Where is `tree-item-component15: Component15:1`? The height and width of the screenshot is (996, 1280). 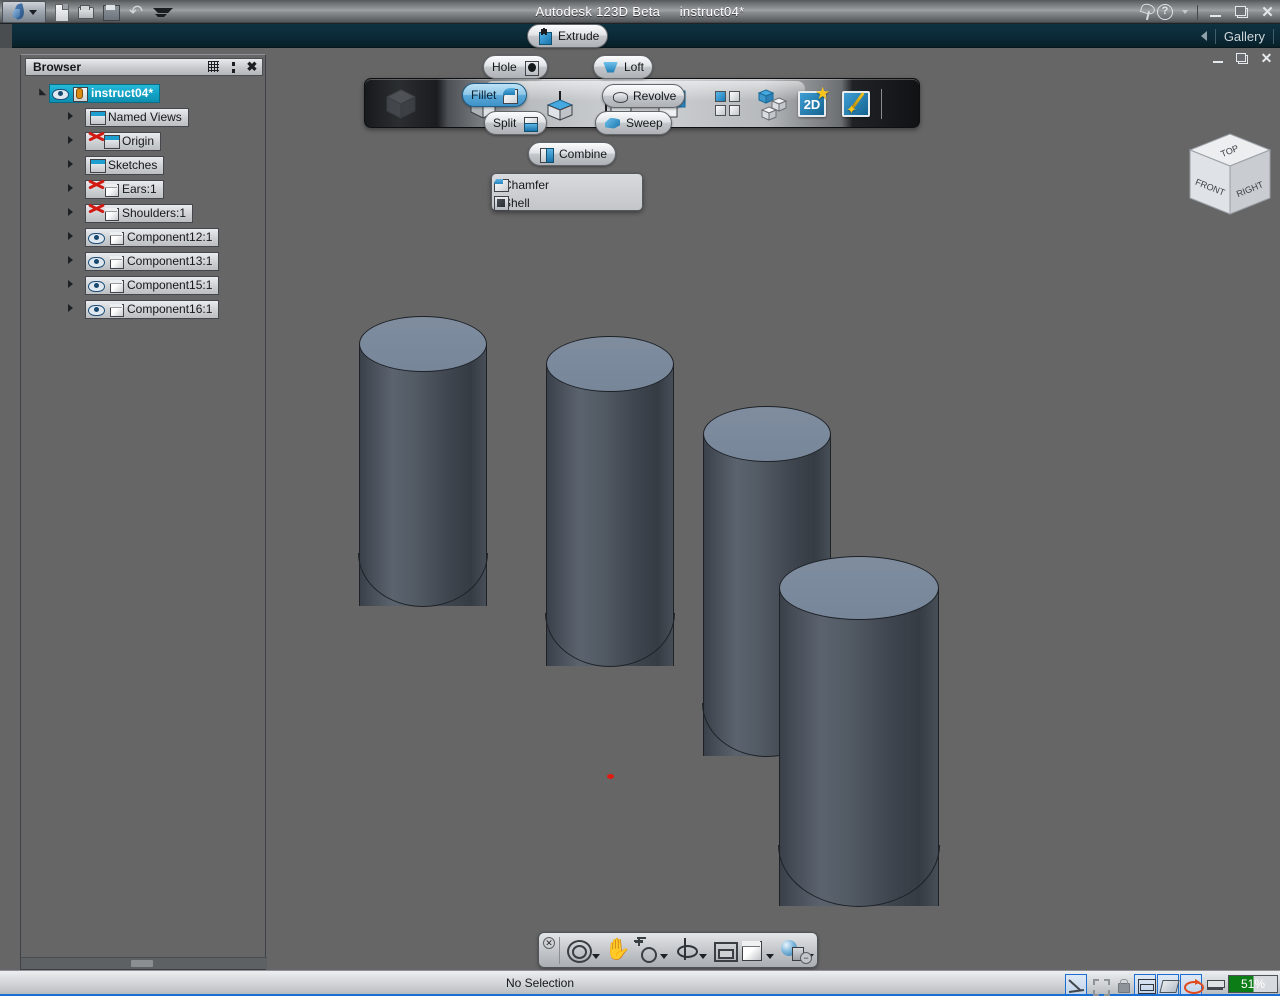 tree-item-component15: Component15:1 is located at coordinates (144, 285).